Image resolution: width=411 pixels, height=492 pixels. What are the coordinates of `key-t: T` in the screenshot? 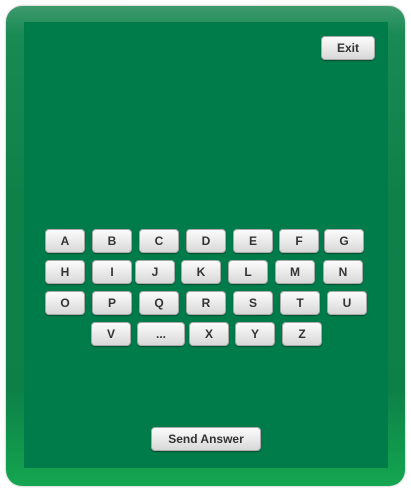 It's located at (300, 303).